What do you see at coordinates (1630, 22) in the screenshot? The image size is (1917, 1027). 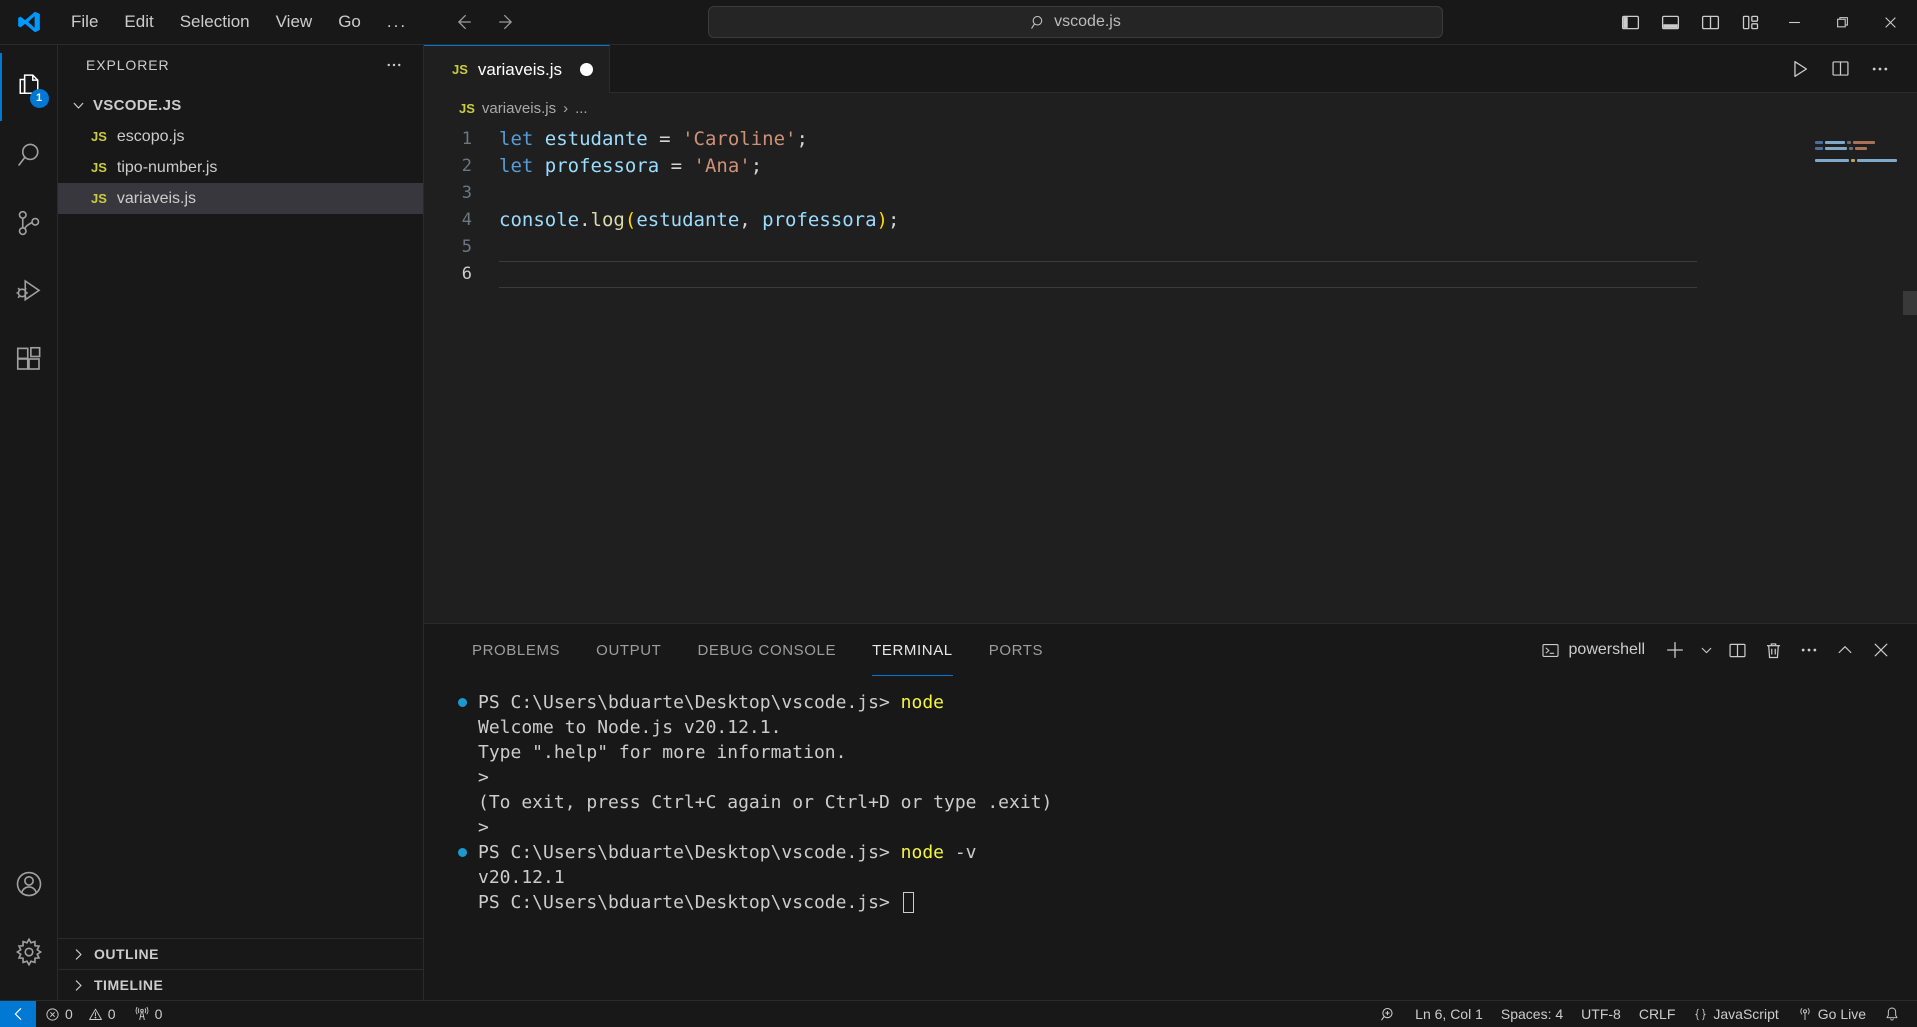 I see `layout-sidebar-left-icon` at bounding box center [1630, 22].